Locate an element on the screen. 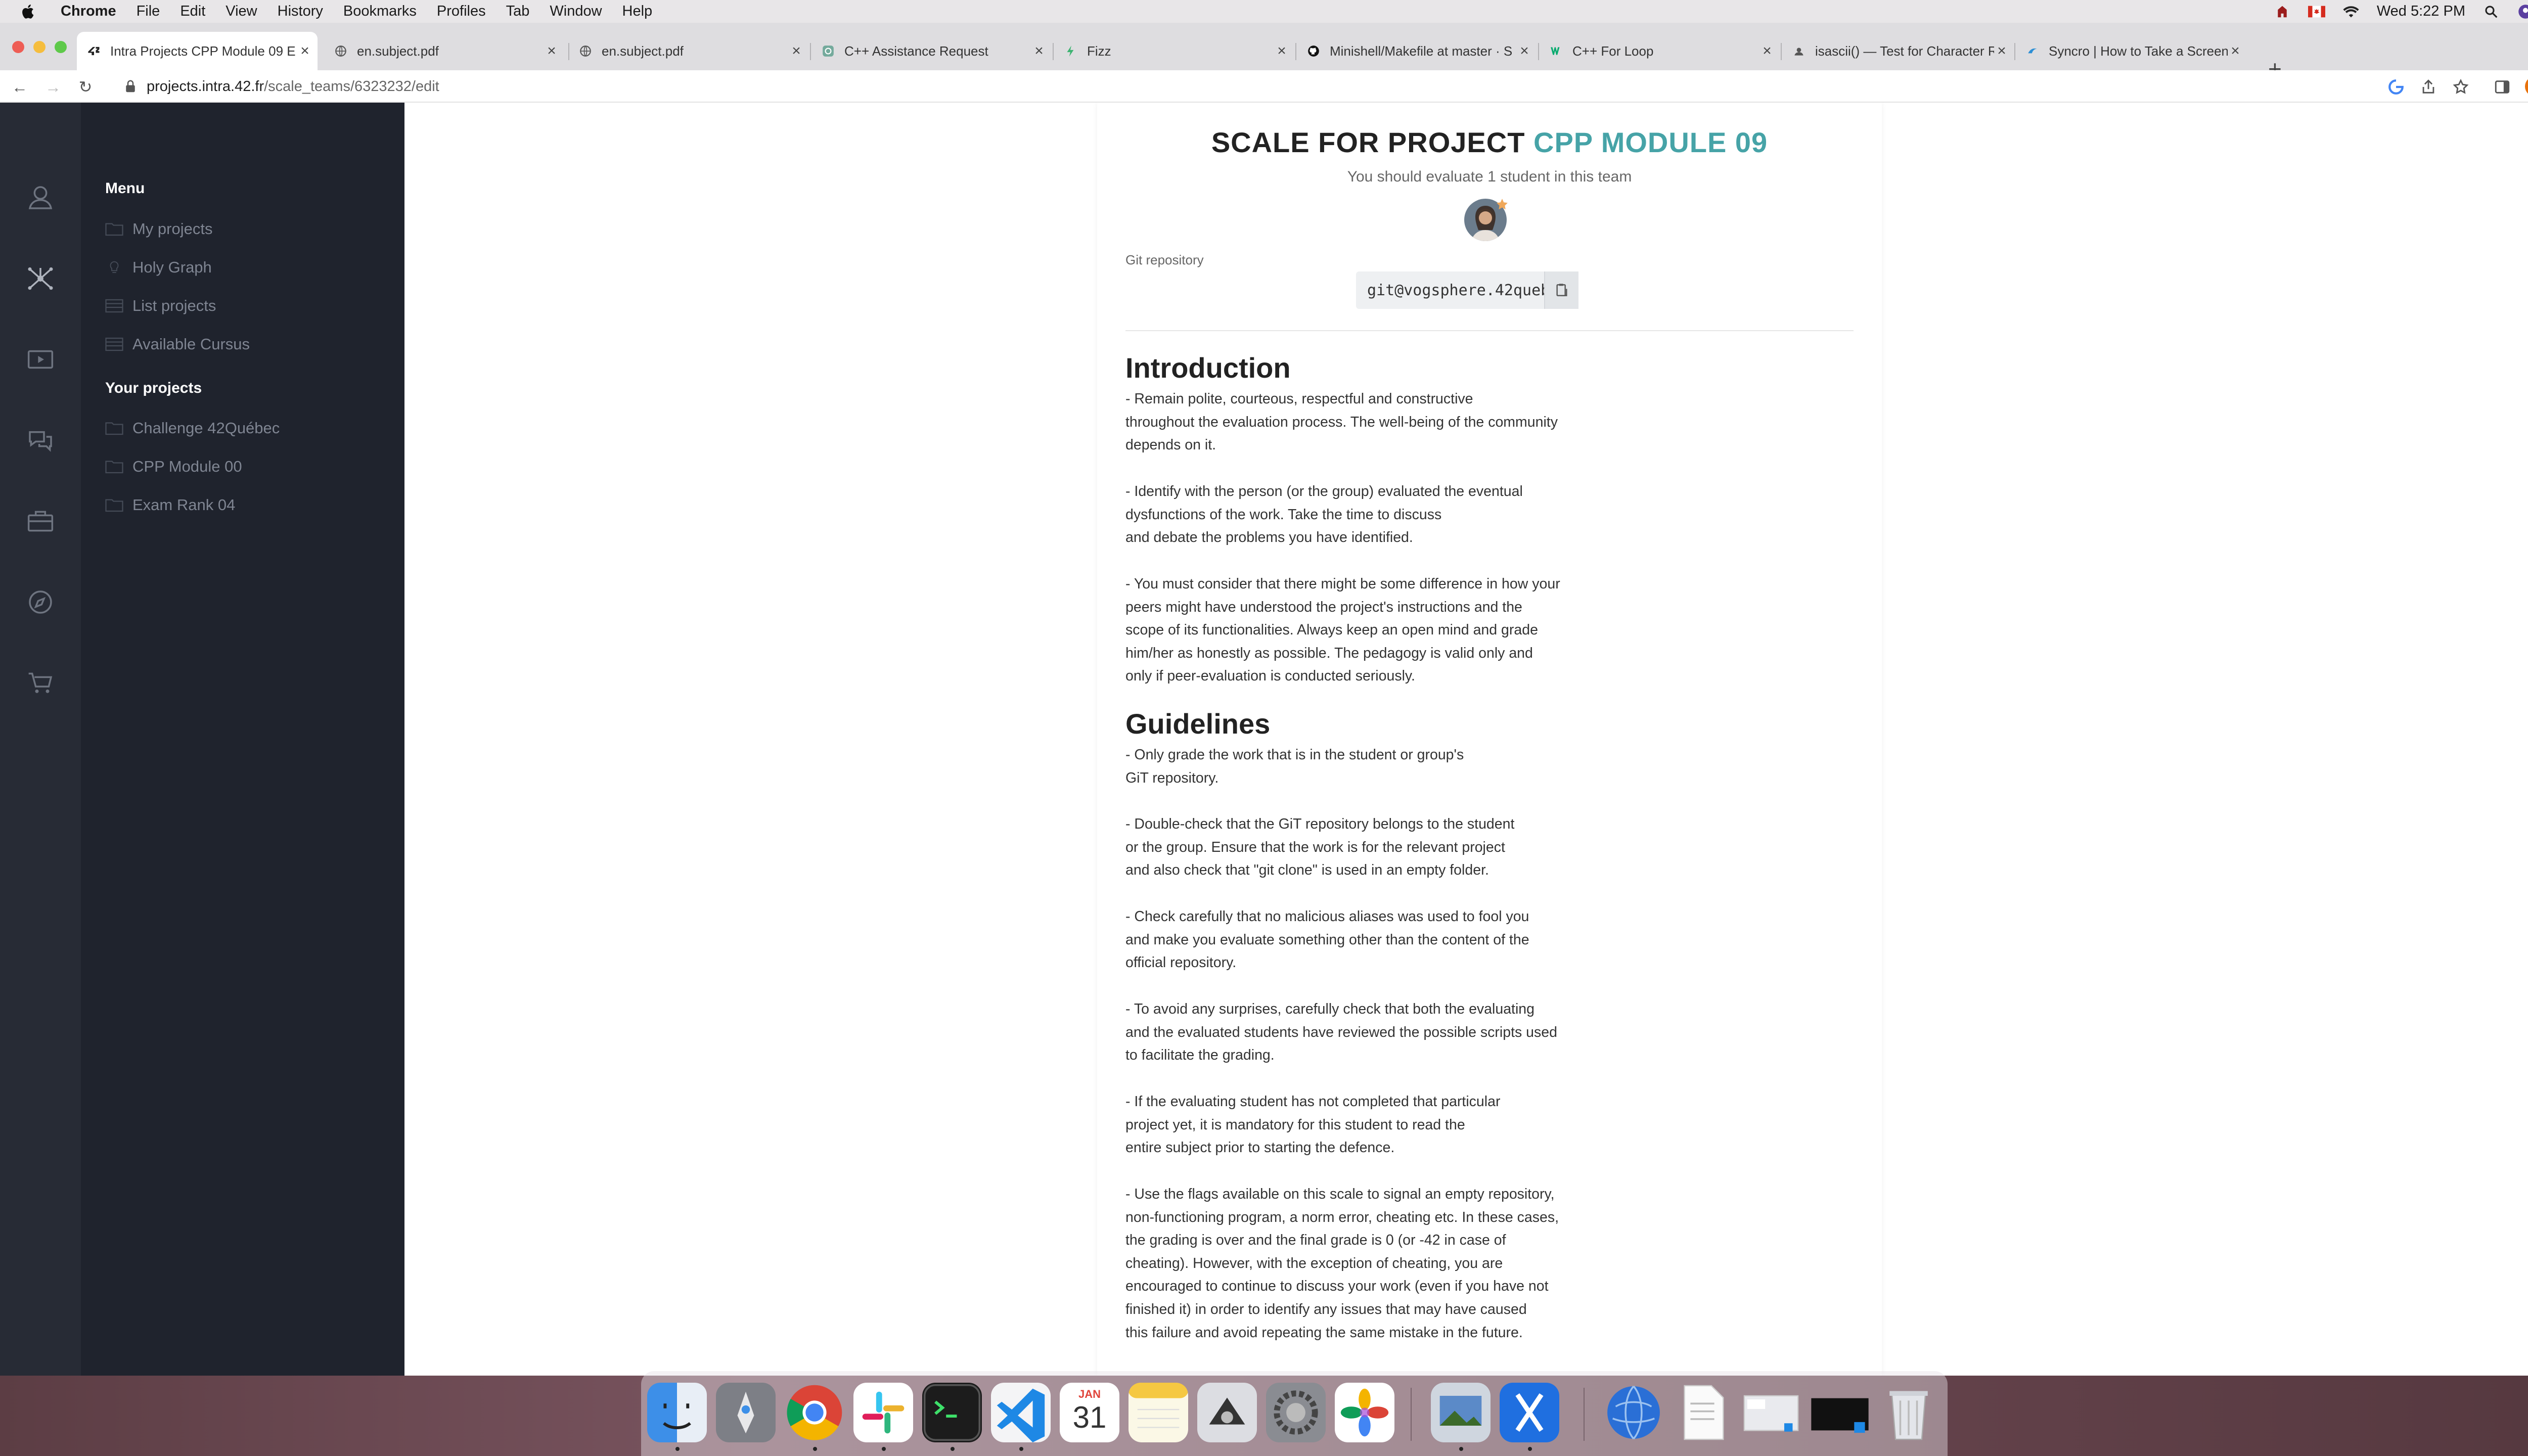  terminal-window-icon is located at coordinates (1840, 1412).